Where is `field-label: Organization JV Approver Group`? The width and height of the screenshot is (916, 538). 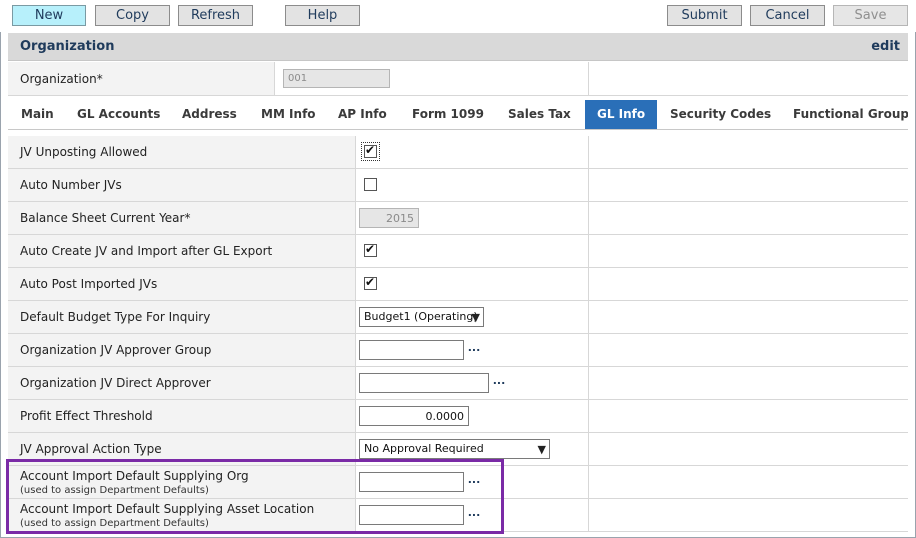
field-label: Organization JV Approver Group is located at coordinates (182, 350).